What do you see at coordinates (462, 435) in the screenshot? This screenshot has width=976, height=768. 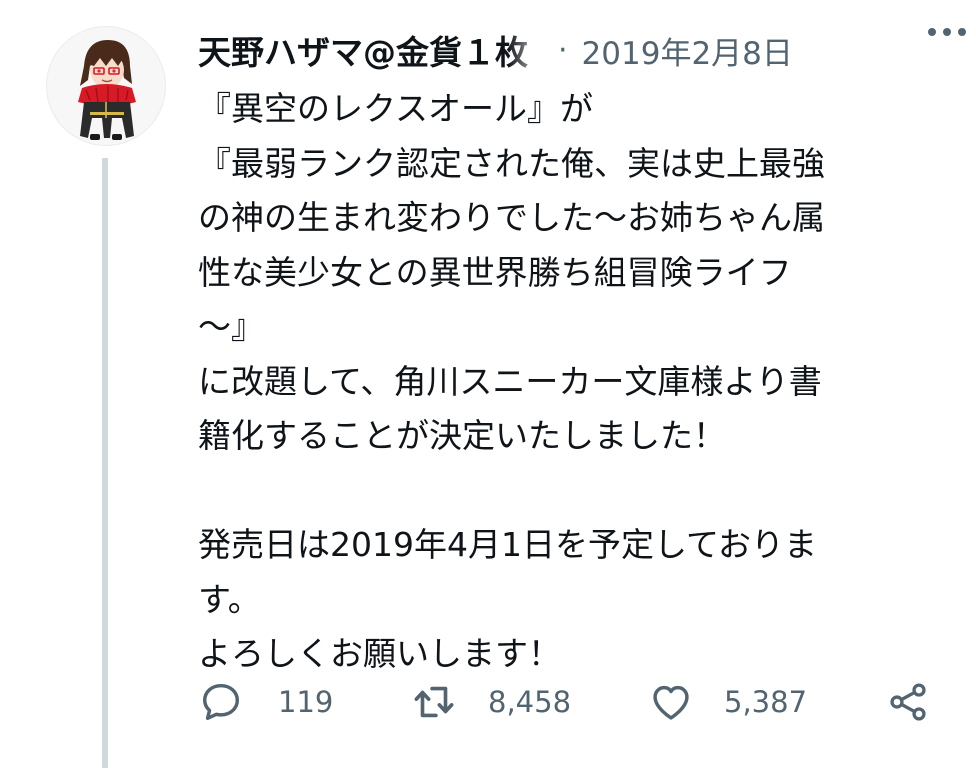 I see `tweet-text-line: 籍化することが決定いたしました！` at bounding box center [462, 435].